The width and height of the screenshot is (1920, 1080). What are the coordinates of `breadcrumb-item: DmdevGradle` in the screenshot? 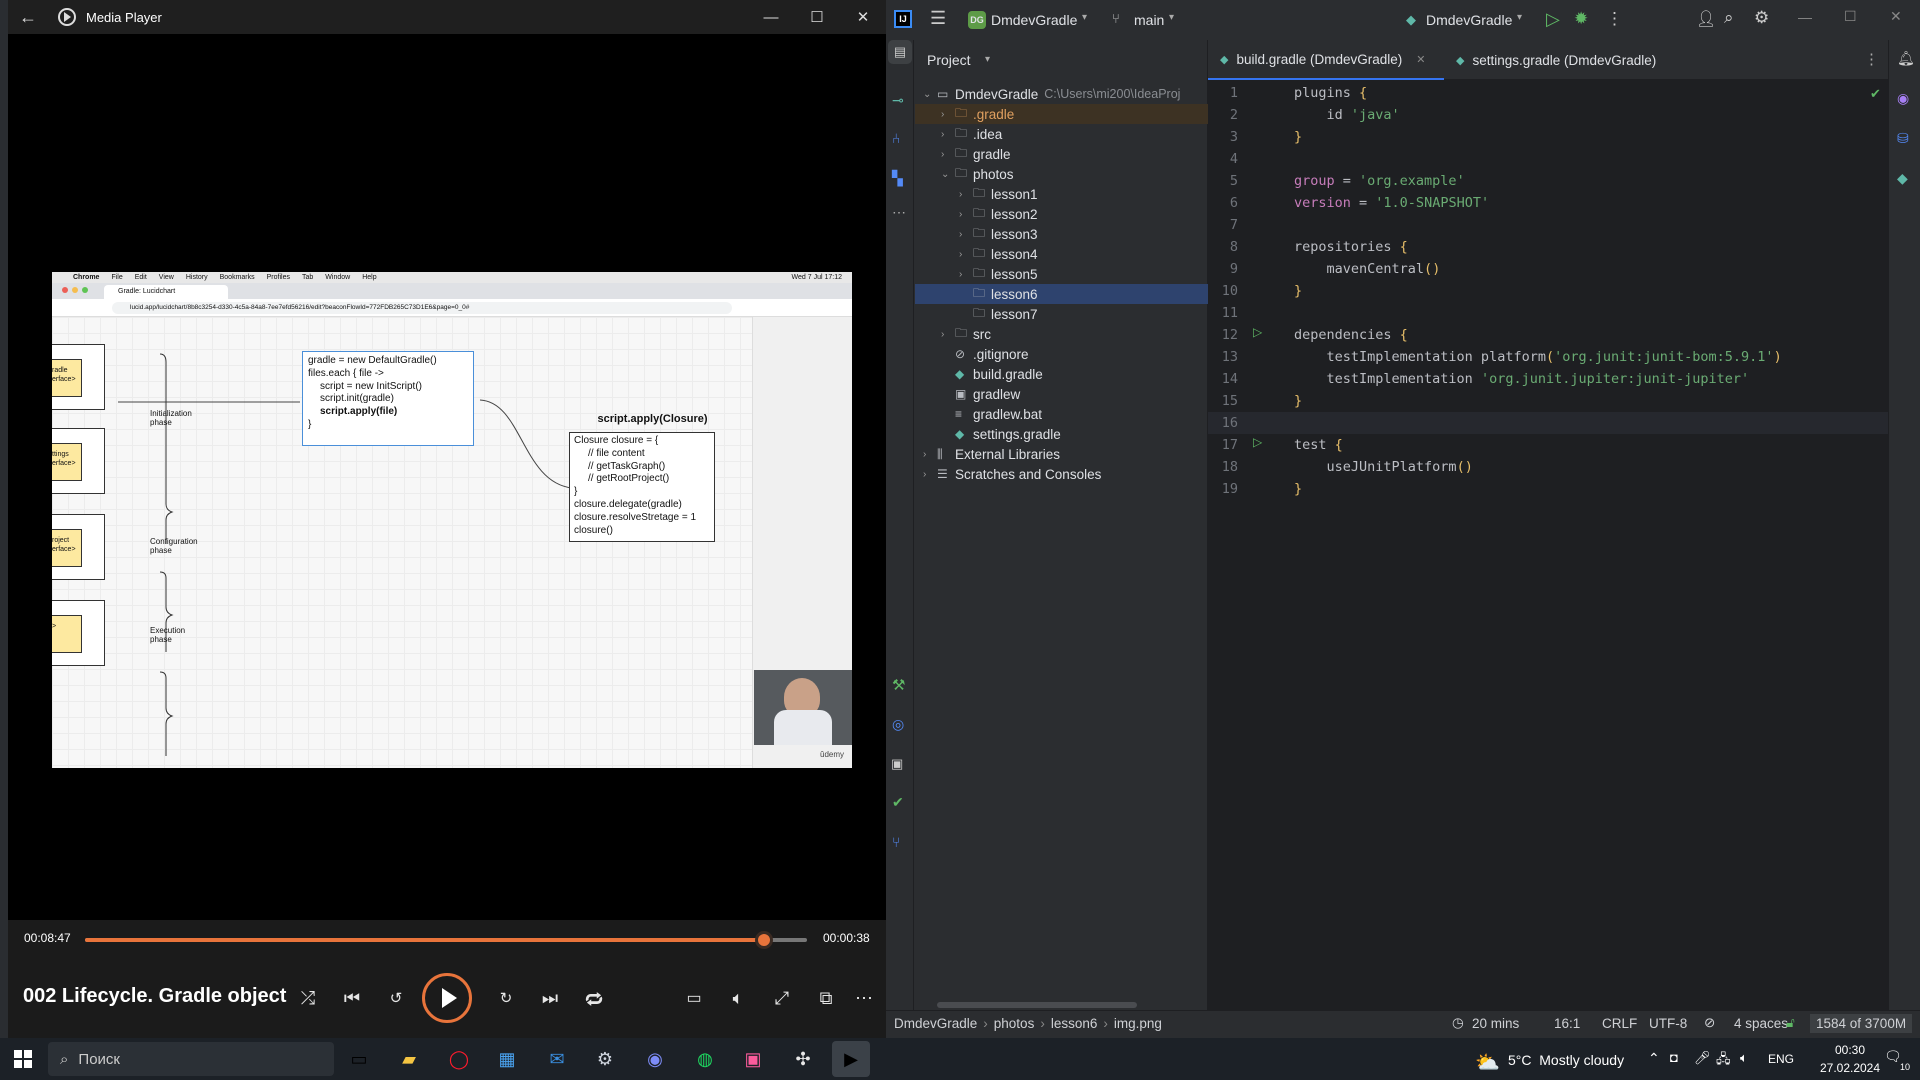 It's located at (935, 1023).